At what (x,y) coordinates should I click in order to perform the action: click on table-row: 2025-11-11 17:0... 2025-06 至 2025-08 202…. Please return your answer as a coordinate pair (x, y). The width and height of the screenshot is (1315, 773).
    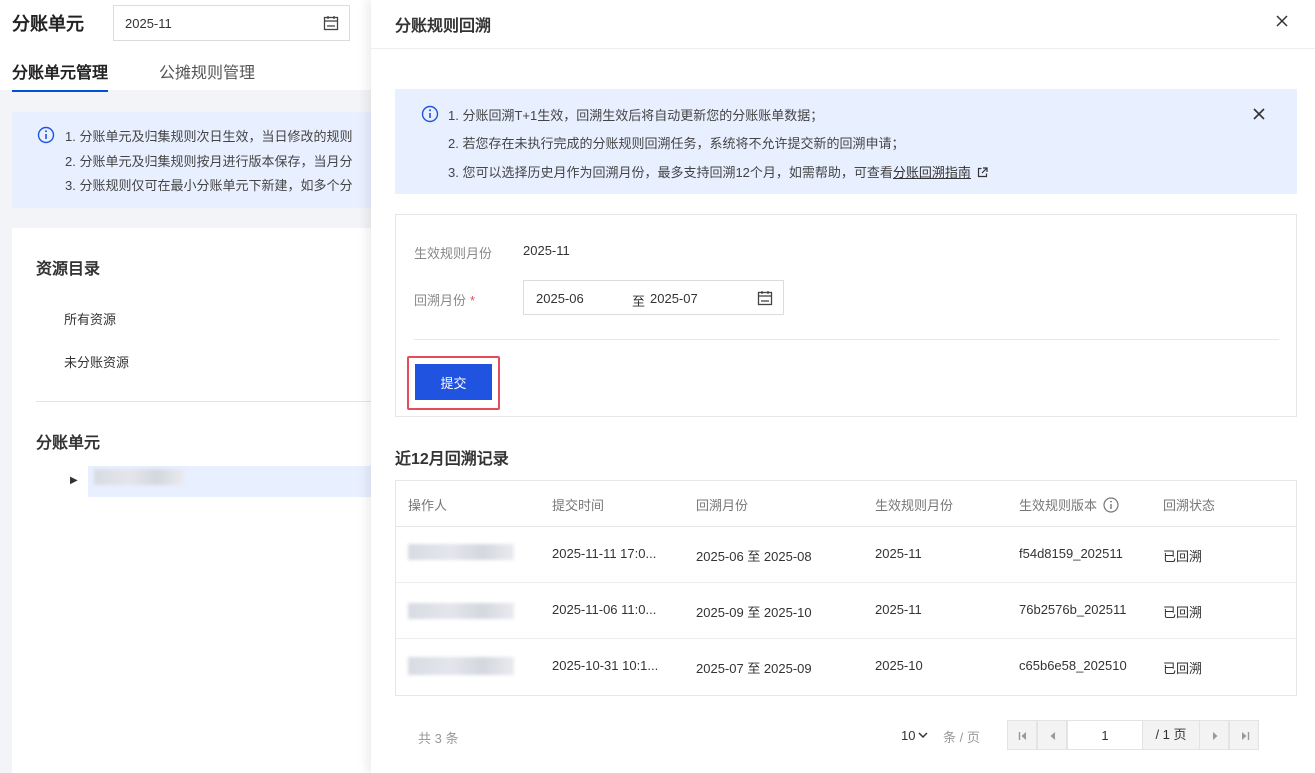
    Looking at the image, I should click on (846, 555).